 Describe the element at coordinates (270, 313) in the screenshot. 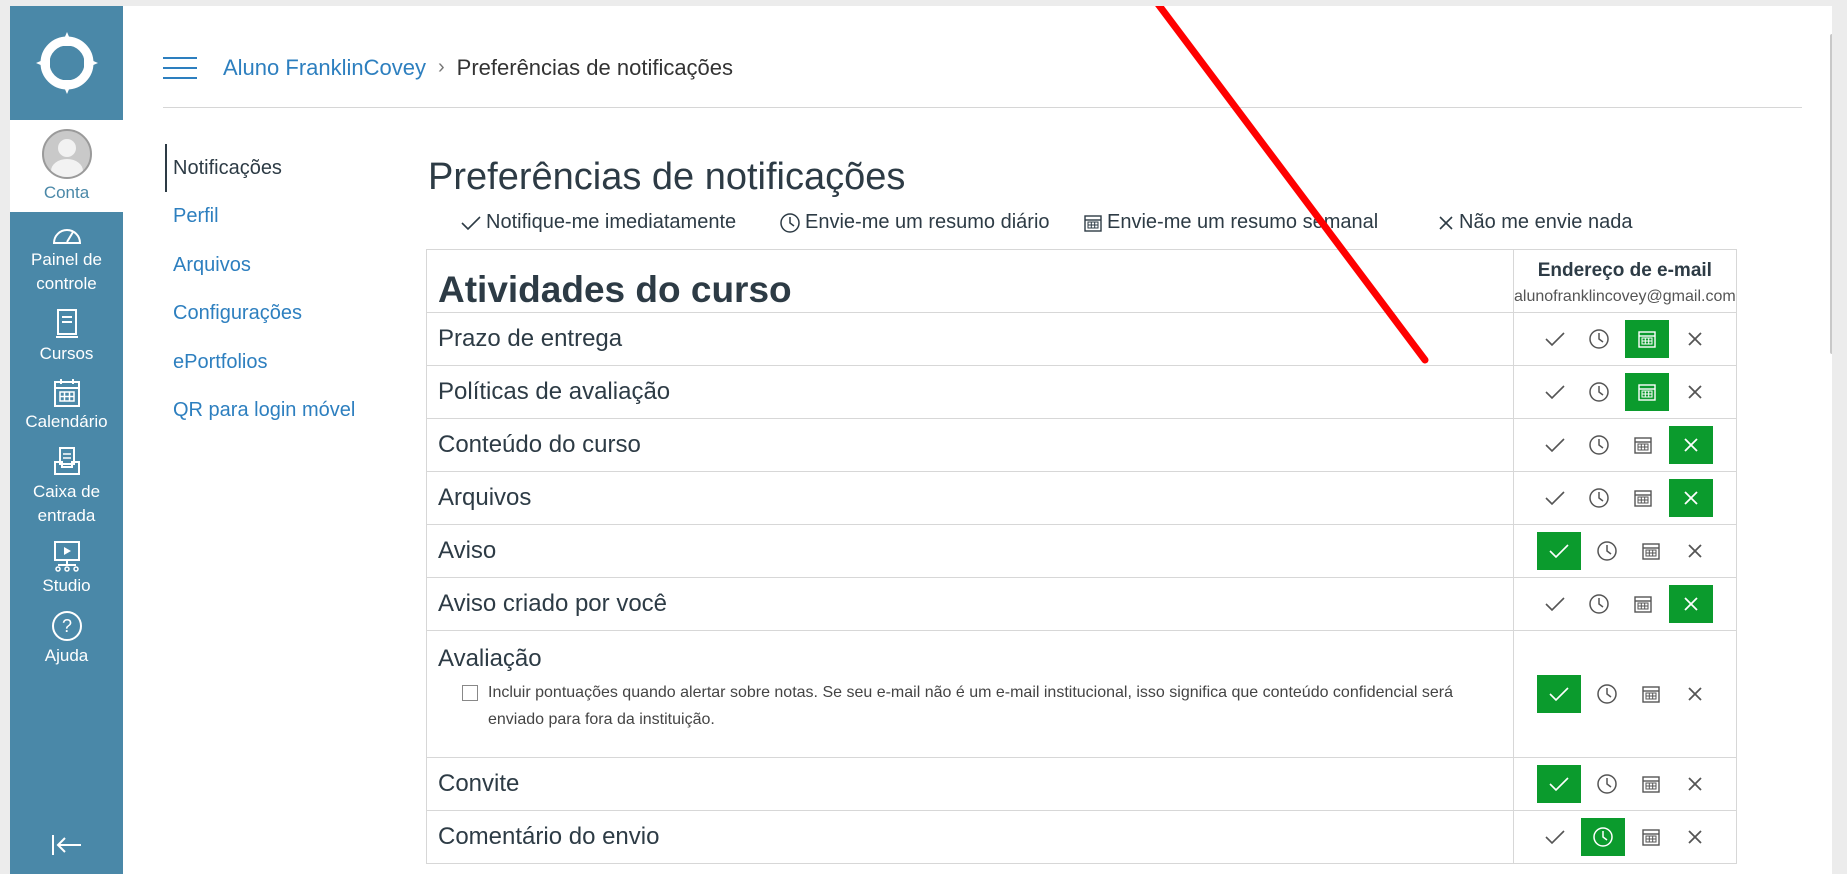

I see `subnav-item-settings: Configurações` at that location.